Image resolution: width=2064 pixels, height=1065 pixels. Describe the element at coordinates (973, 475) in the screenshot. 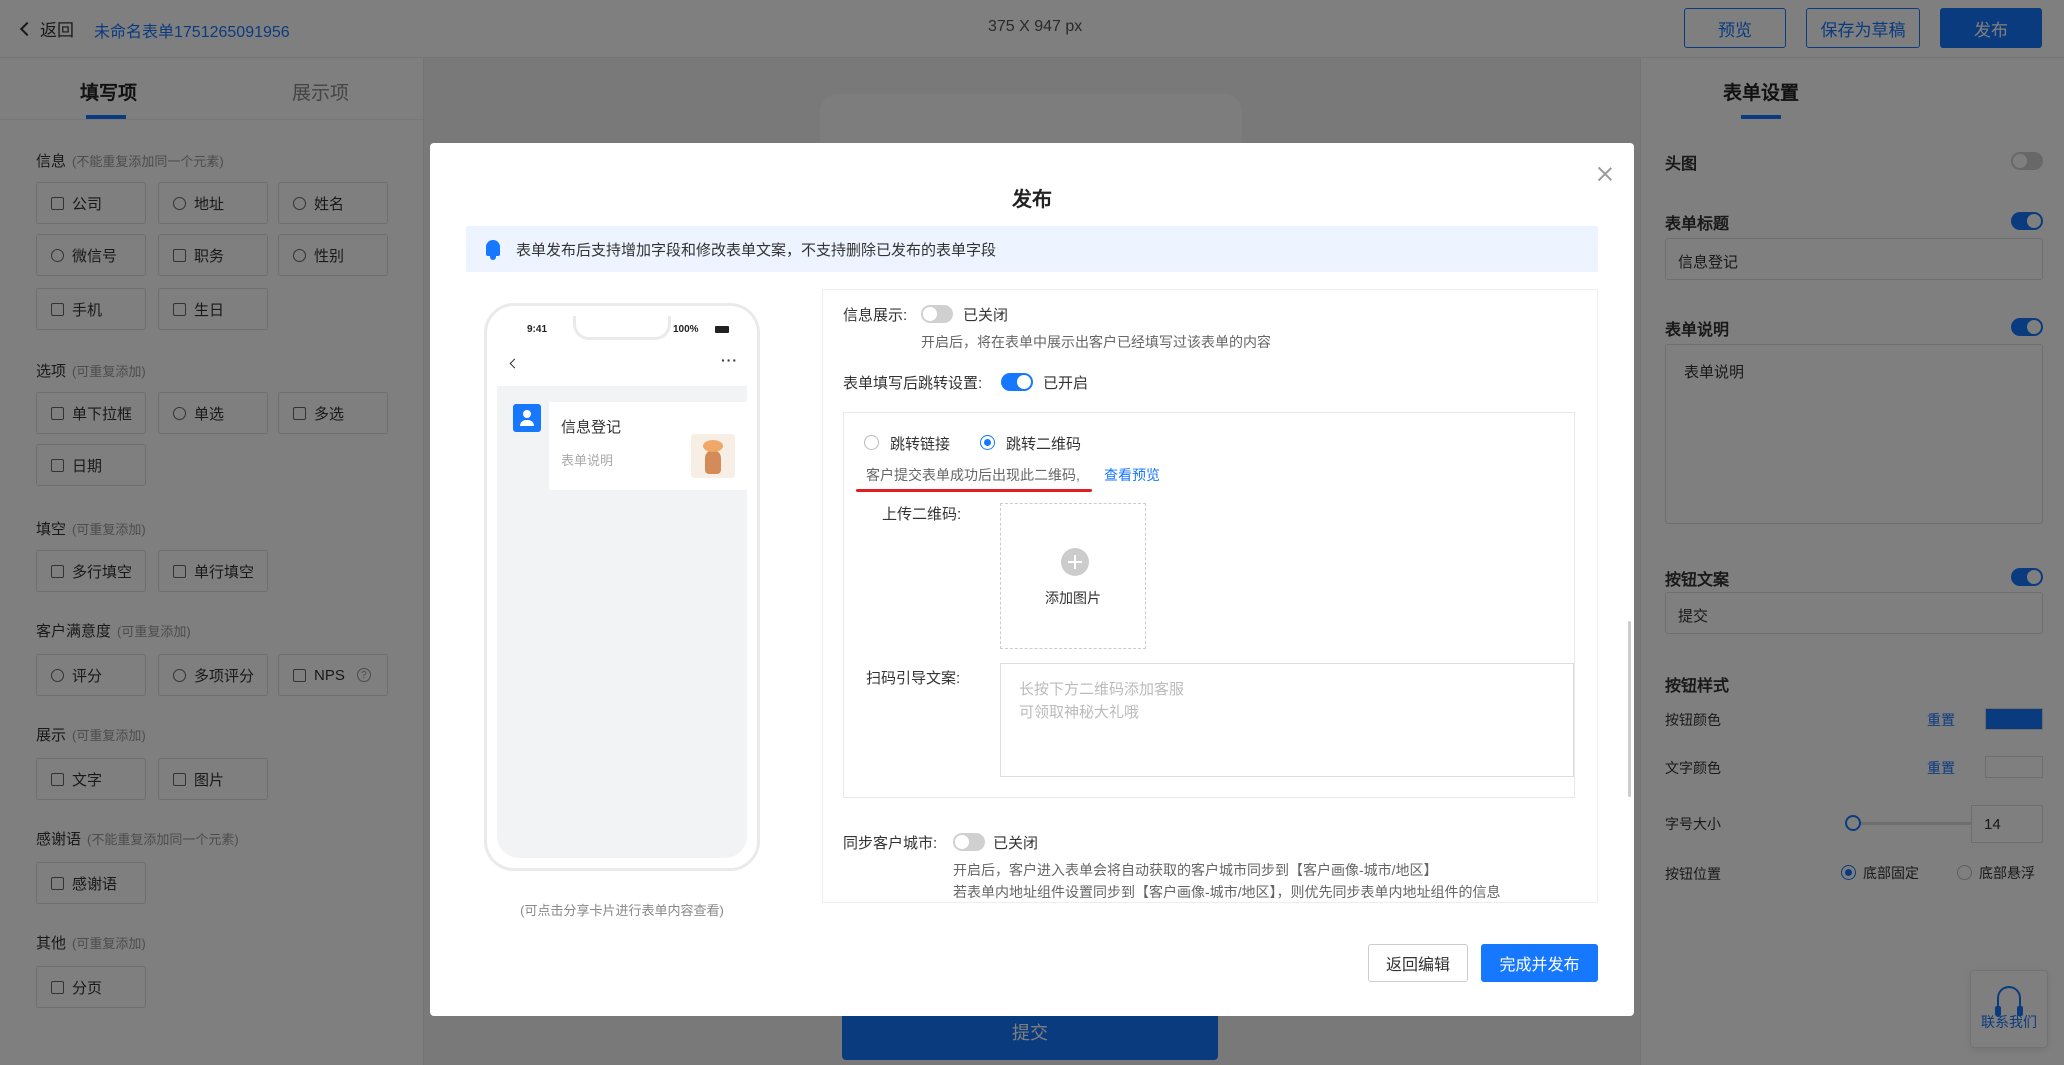

I see `qr-hint: 客户提交表单成功后出现此二维码,` at that location.